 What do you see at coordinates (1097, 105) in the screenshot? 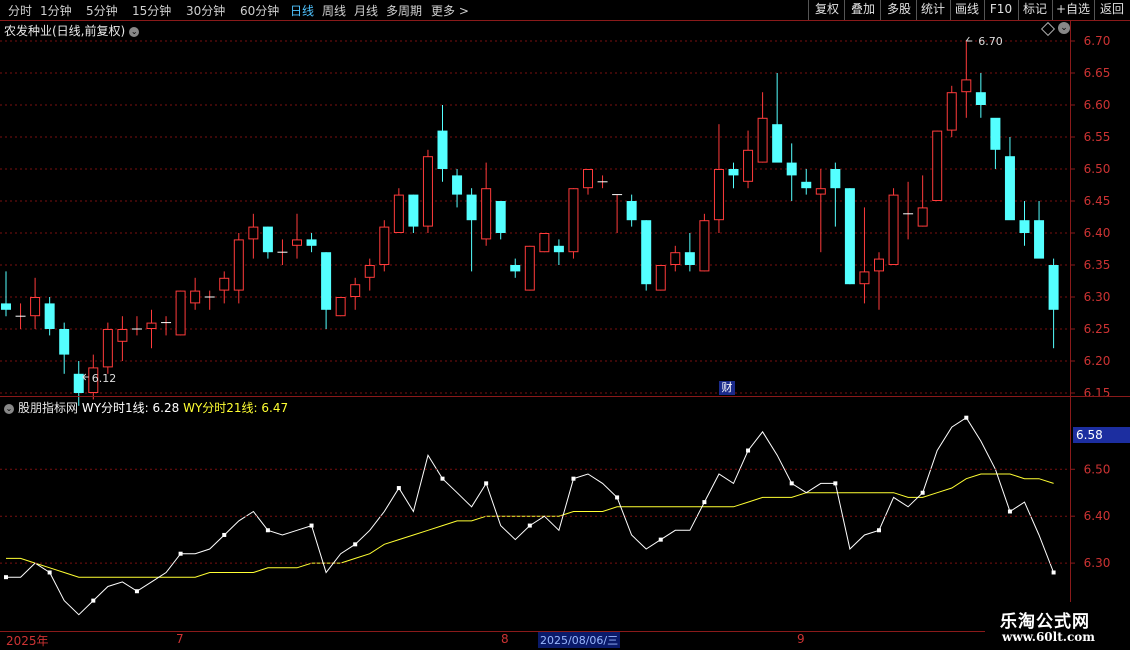
I see `price-tick-label: 6.60` at bounding box center [1097, 105].